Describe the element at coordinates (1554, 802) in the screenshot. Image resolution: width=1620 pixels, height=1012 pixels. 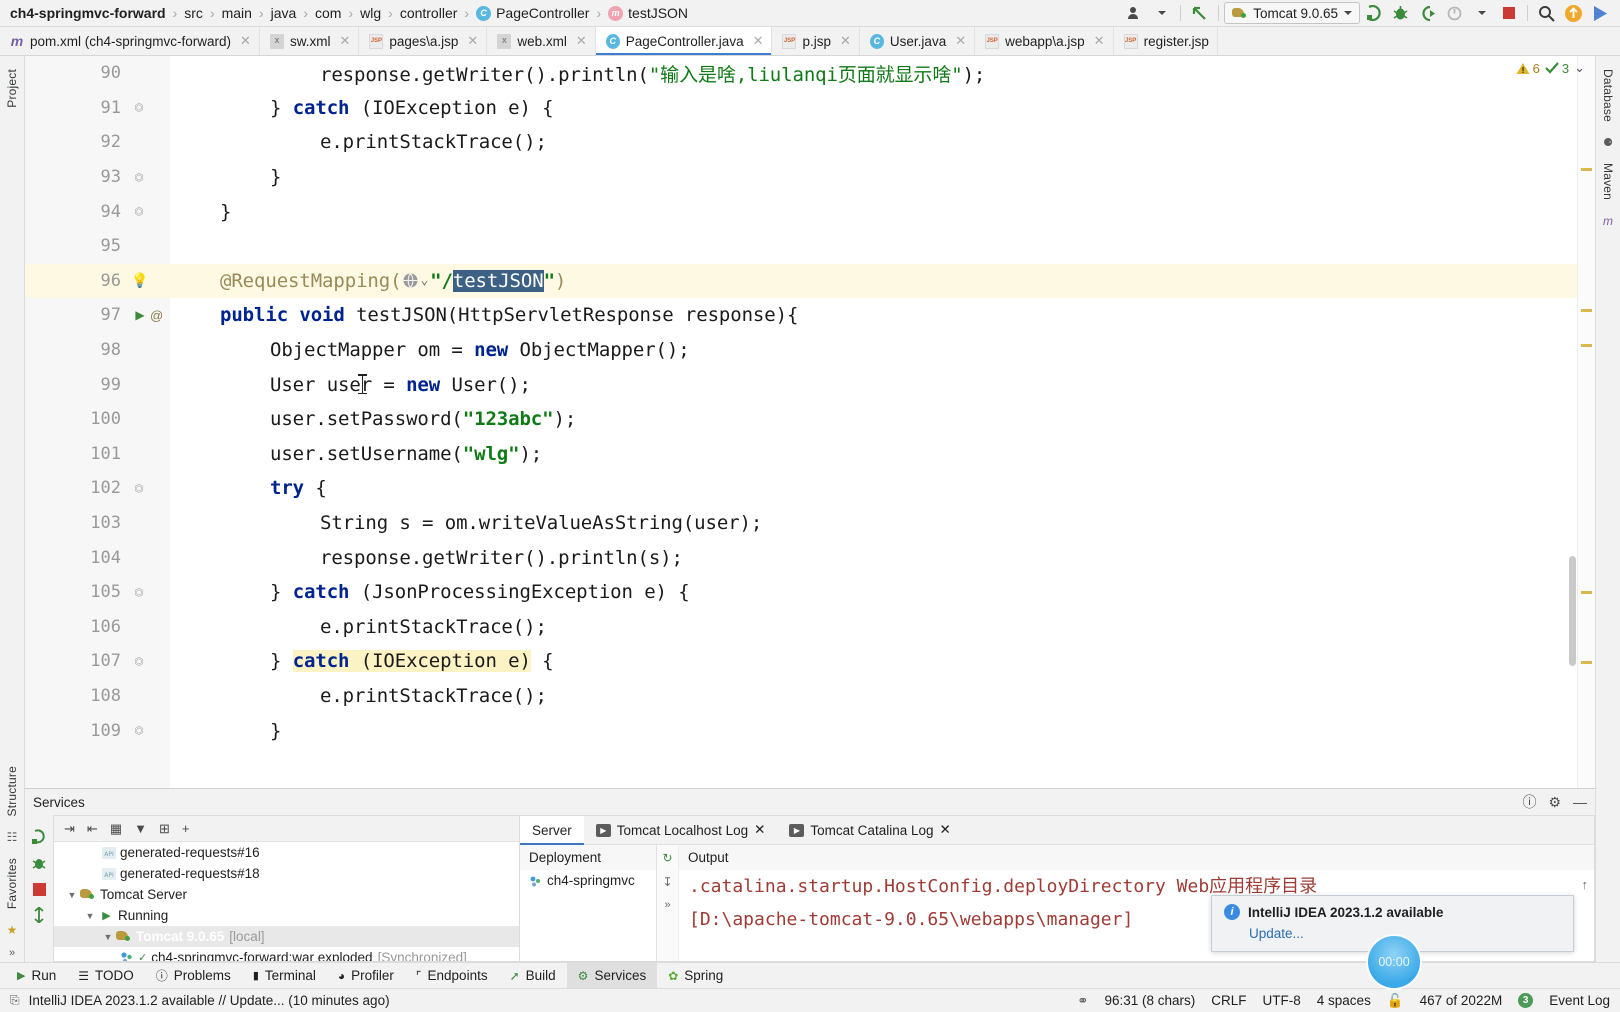
I see `gear-icon: ⚙` at that location.